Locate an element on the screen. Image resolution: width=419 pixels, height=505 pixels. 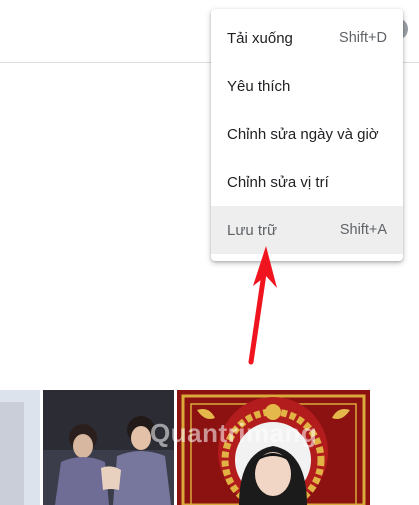
watermark-text: Quantrimang is located at coordinates (234, 433).